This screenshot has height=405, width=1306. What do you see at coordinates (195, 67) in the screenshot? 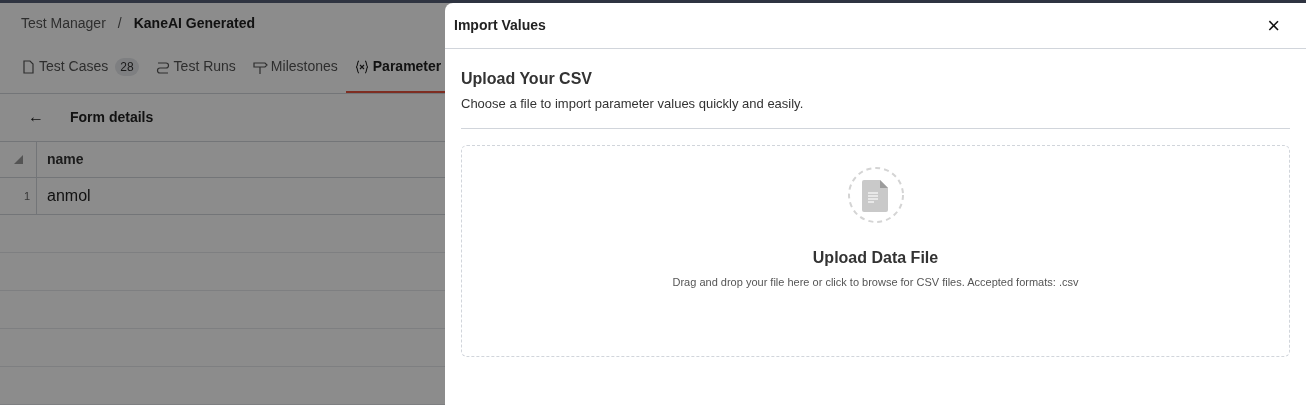
I see `tab: Test Runs` at bounding box center [195, 67].